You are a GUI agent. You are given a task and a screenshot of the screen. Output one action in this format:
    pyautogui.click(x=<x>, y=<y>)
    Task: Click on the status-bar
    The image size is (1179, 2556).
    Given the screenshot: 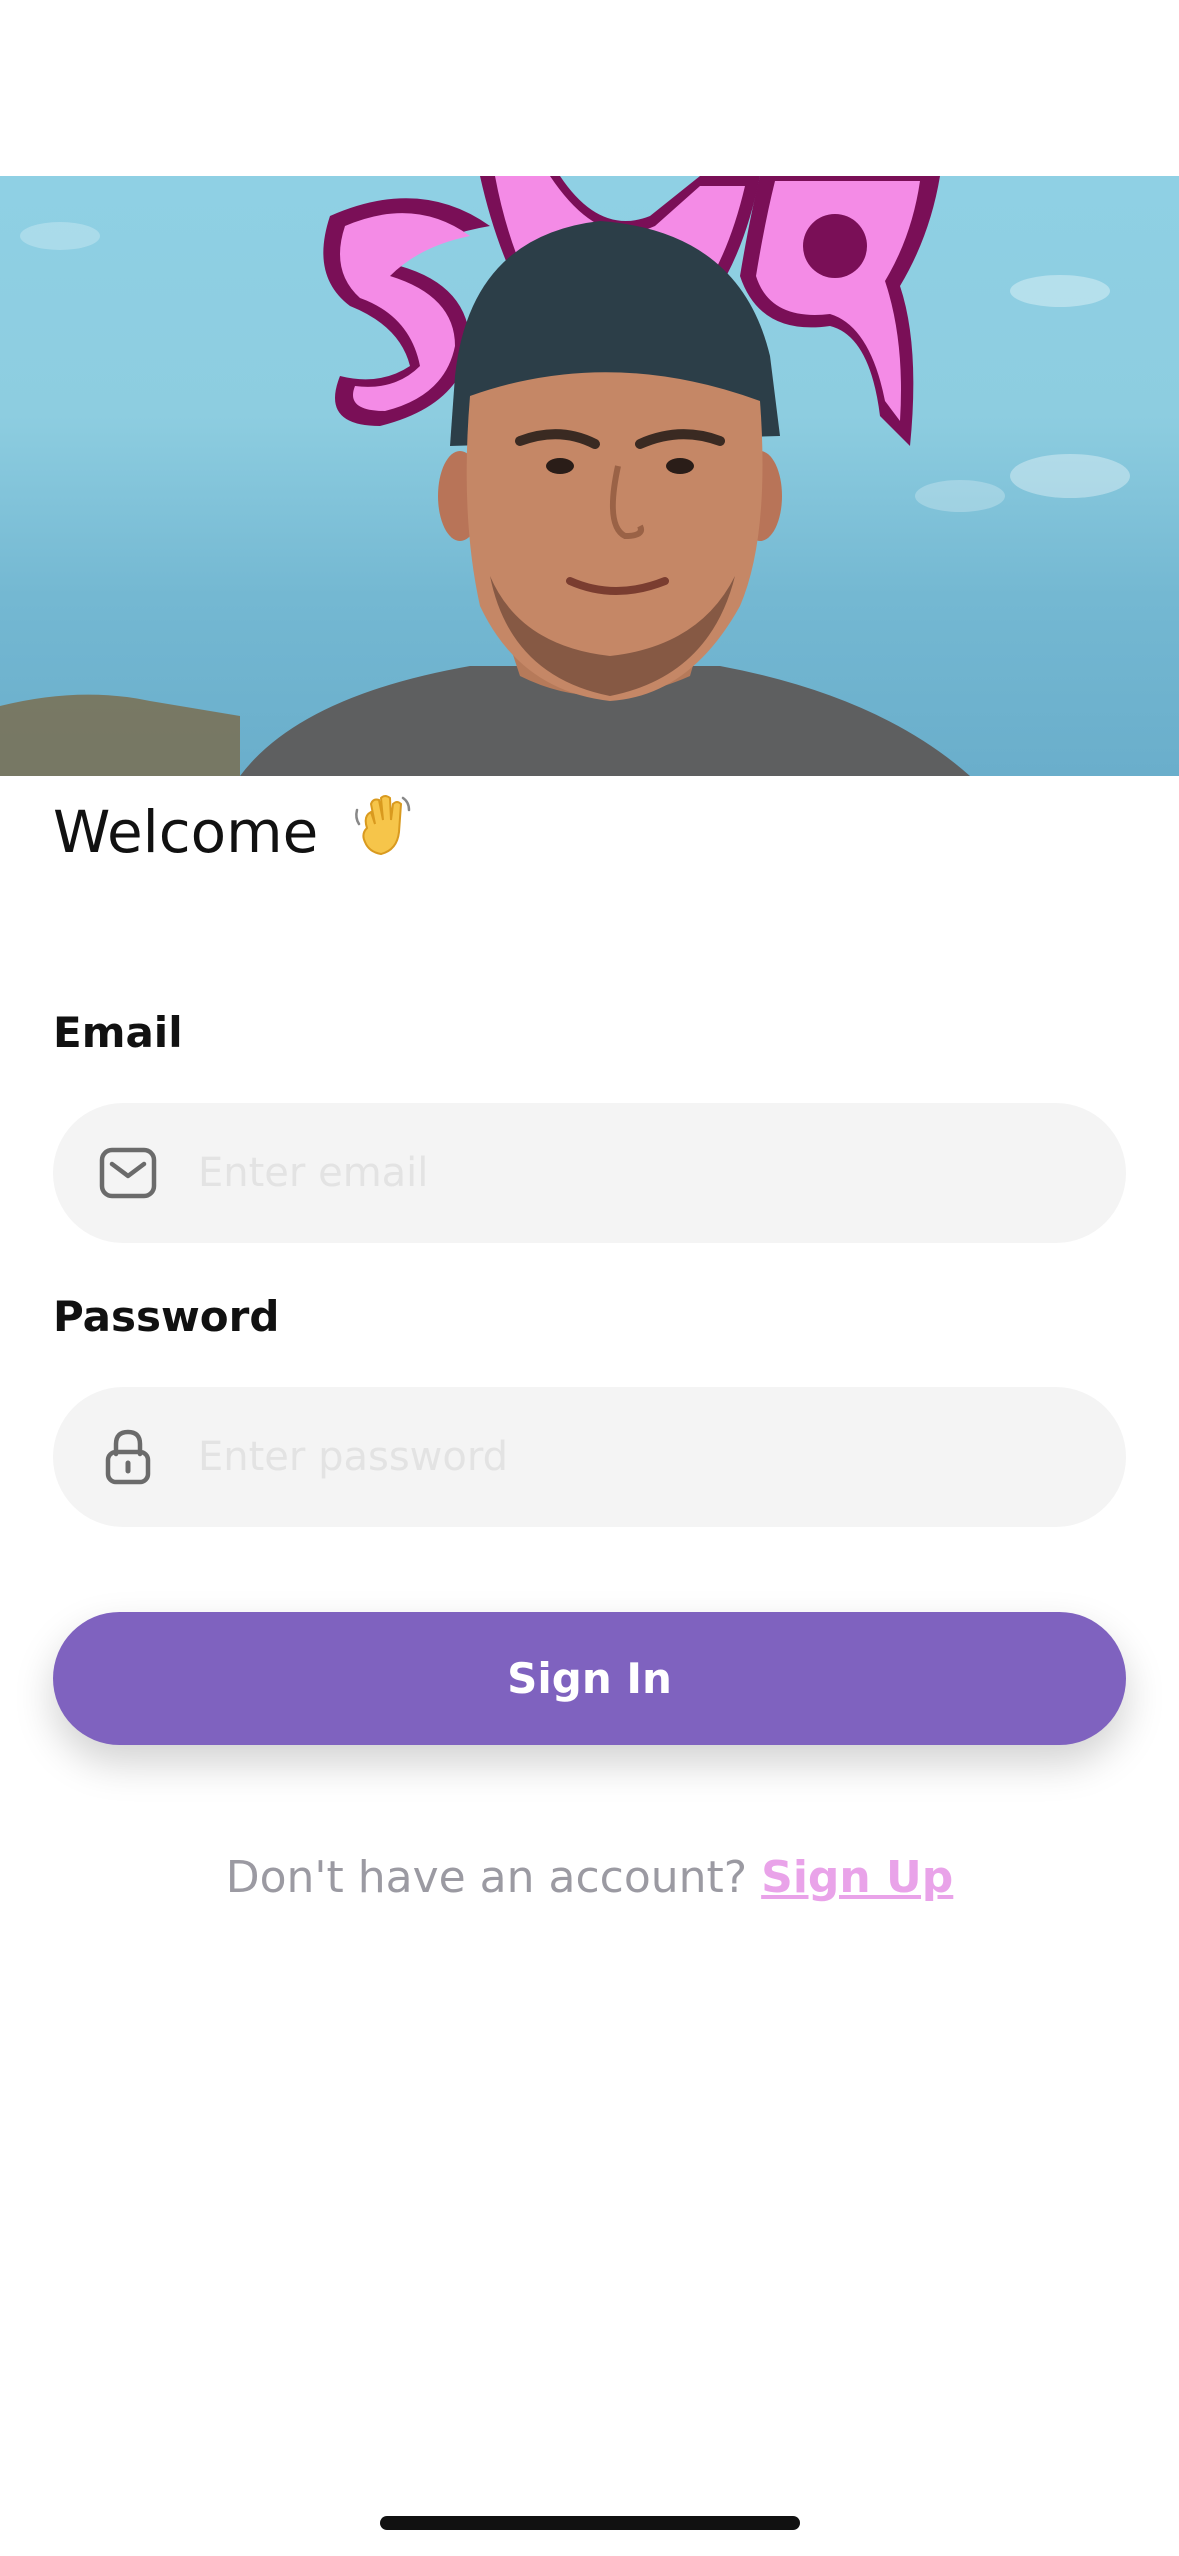 What is the action you would take?
    pyautogui.click(x=589, y=88)
    